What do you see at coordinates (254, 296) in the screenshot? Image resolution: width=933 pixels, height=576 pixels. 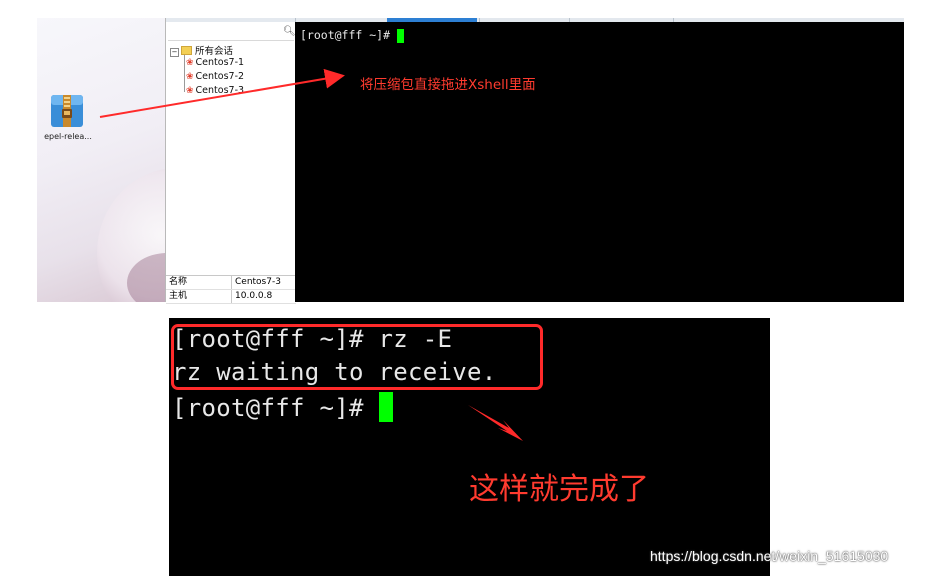 I see `property-value: 10.0.0.8` at bounding box center [254, 296].